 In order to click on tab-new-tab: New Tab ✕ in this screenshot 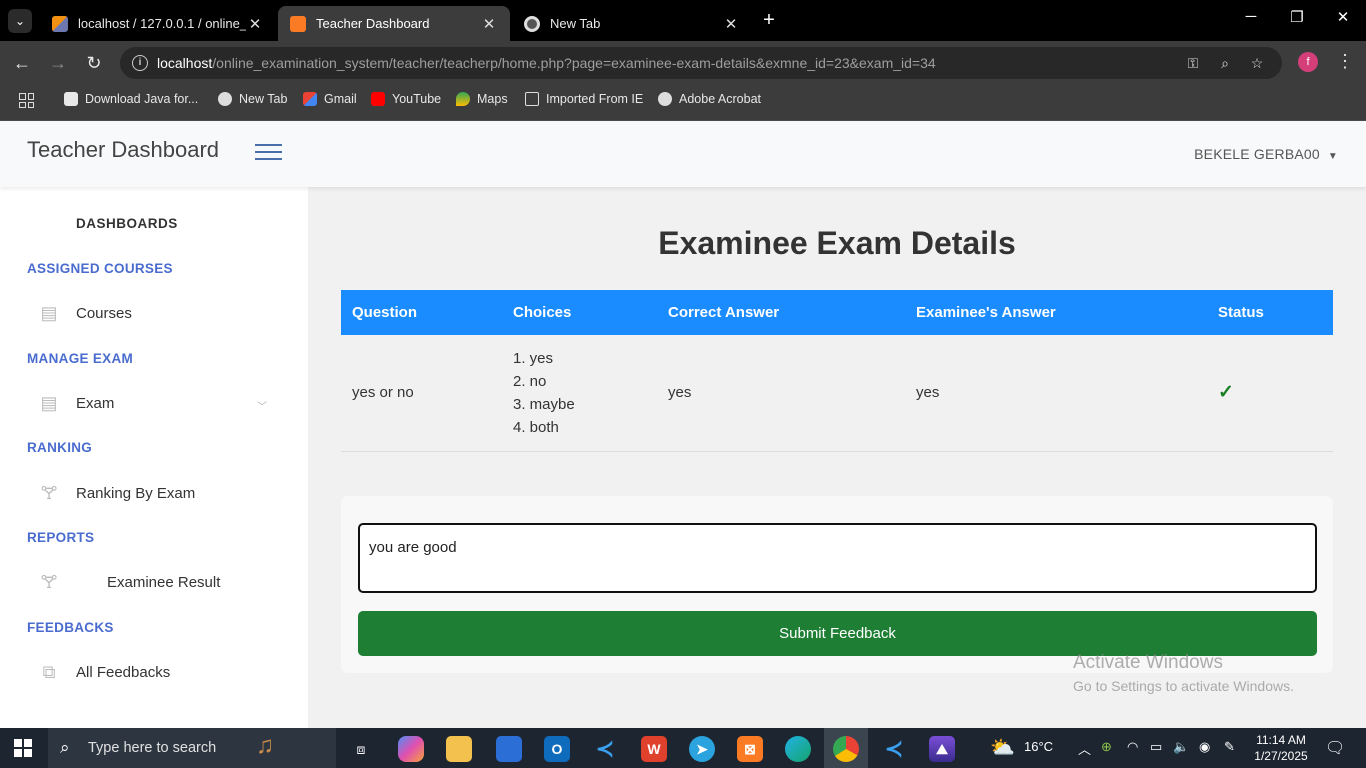, I will do `click(632, 23)`.